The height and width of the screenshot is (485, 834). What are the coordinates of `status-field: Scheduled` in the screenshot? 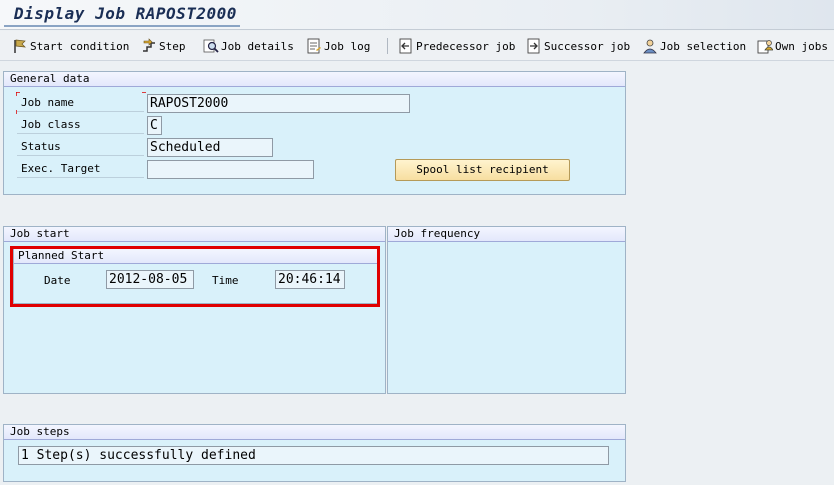 It's located at (210, 147).